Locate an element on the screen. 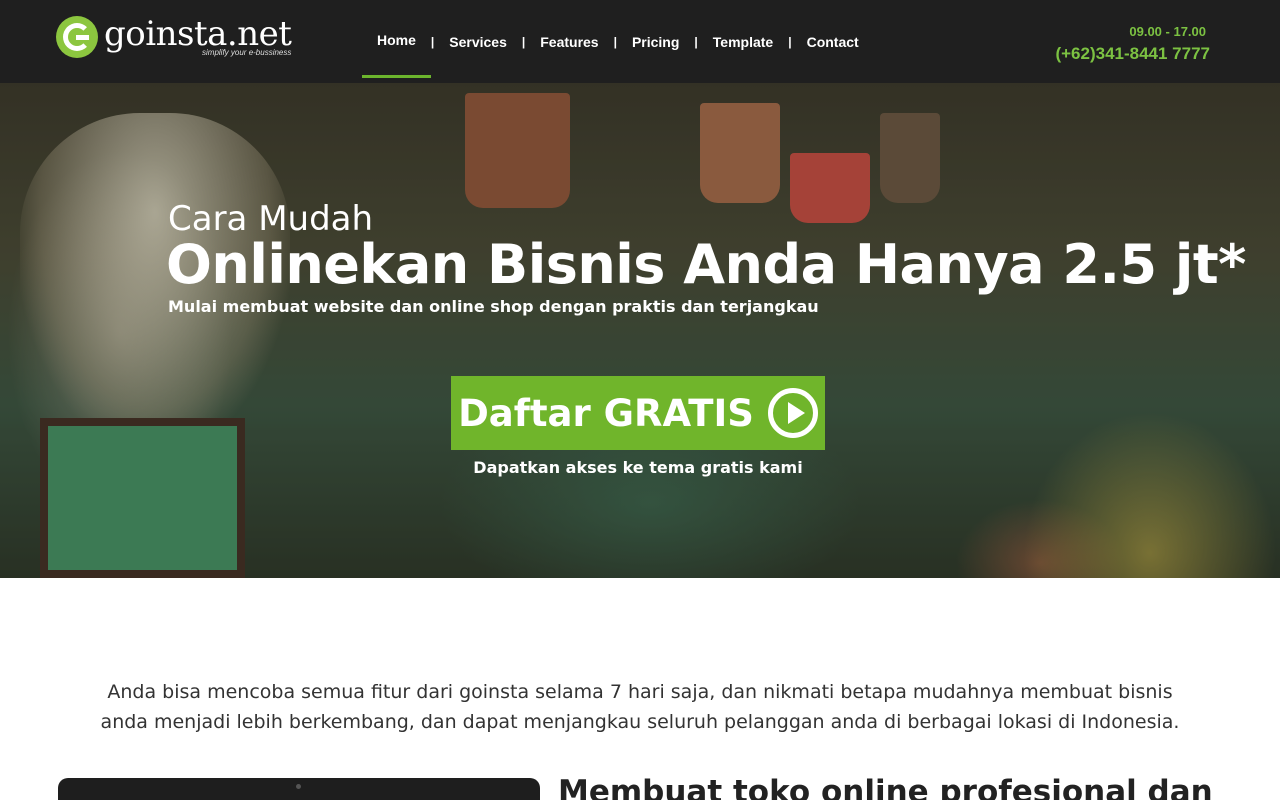 Image resolution: width=1280 pixels, height=800 pixels. signup-free-button: Daftar GRATIS is located at coordinates (638, 413).